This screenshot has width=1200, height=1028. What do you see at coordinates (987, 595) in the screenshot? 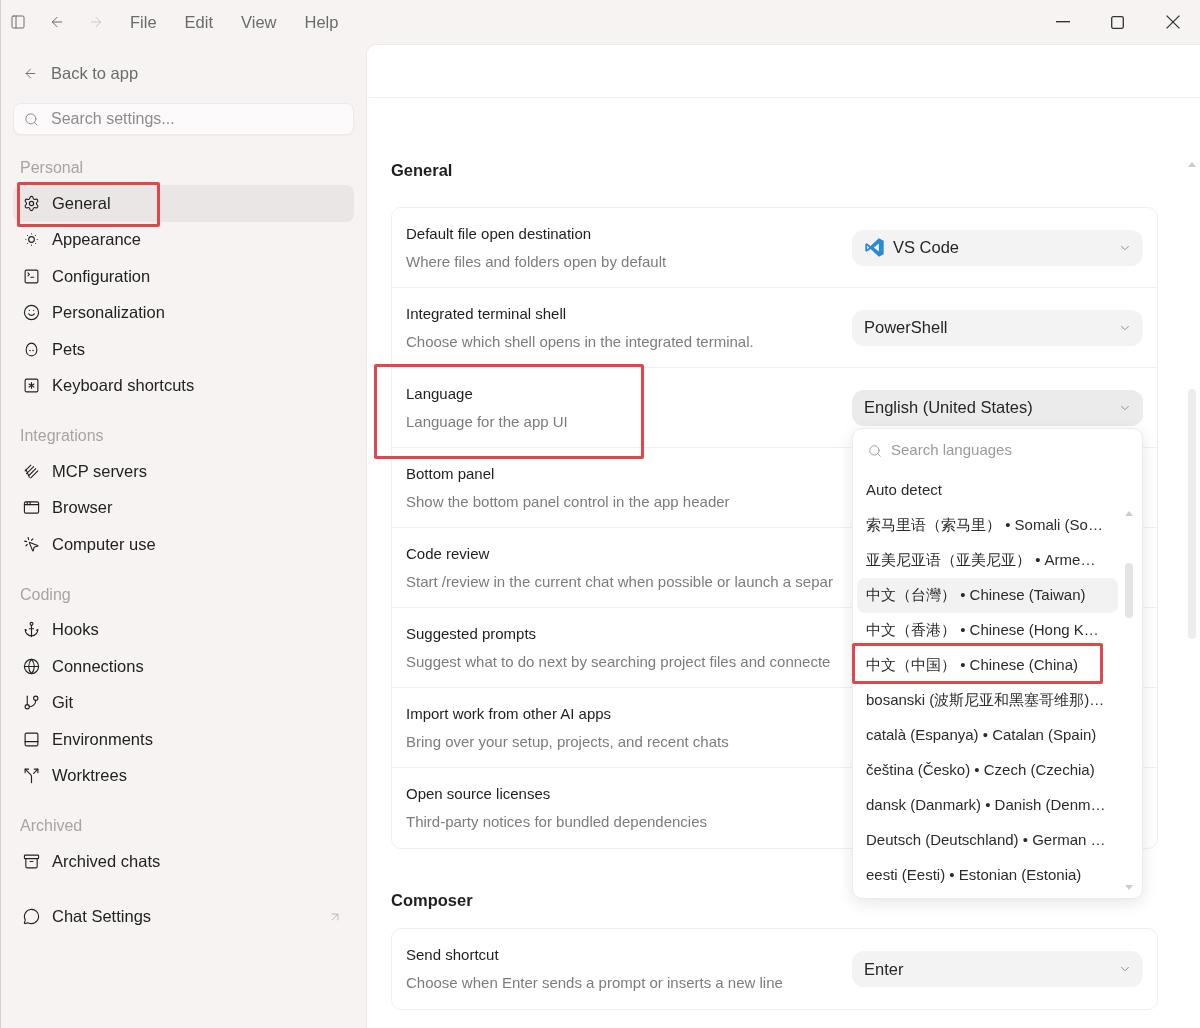
I see `dropdown-option: 中文（台灣） • Chinese (Taiwan)` at bounding box center [987, 595].